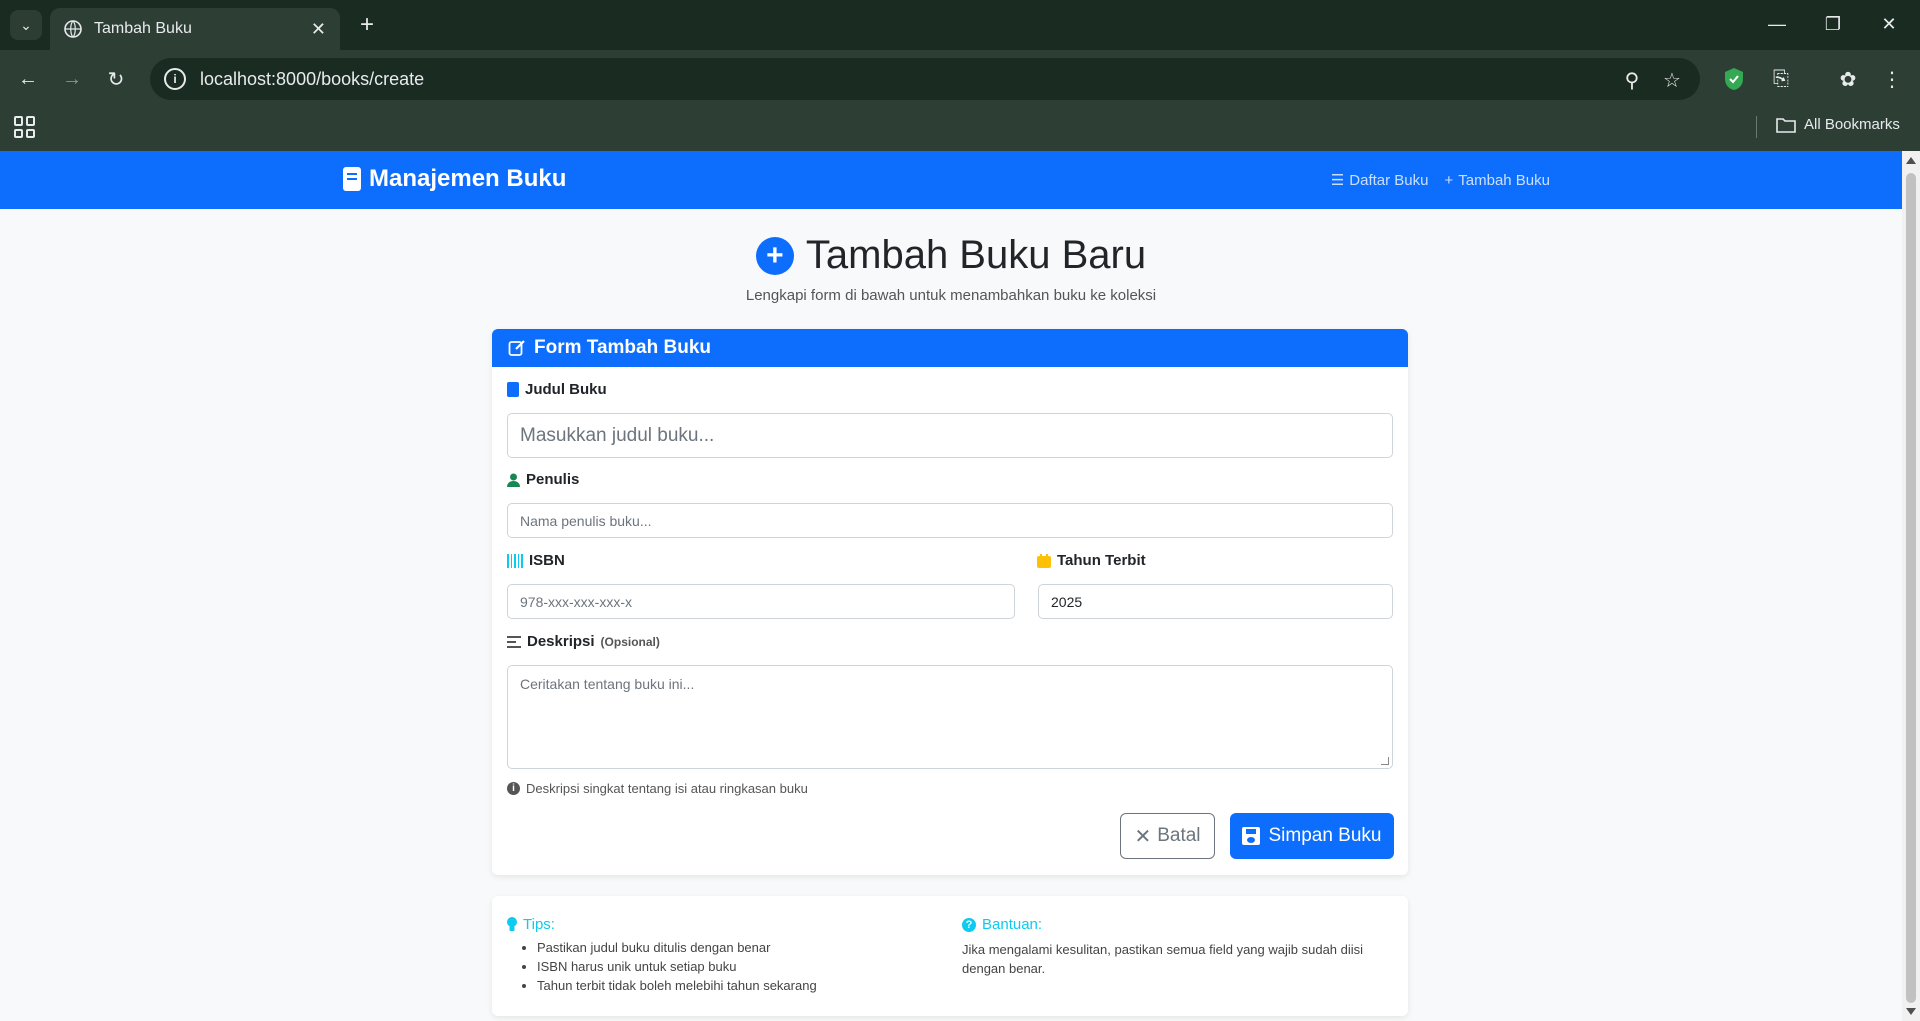  I want to click on nav-link-label: Daftar Buku, so click(1389, 180).